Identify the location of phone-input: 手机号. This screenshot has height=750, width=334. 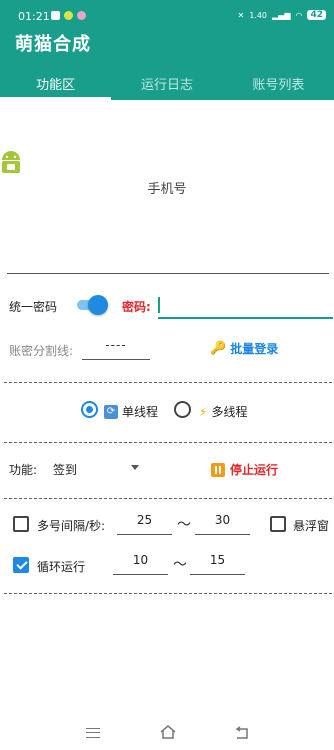
(167, 187).